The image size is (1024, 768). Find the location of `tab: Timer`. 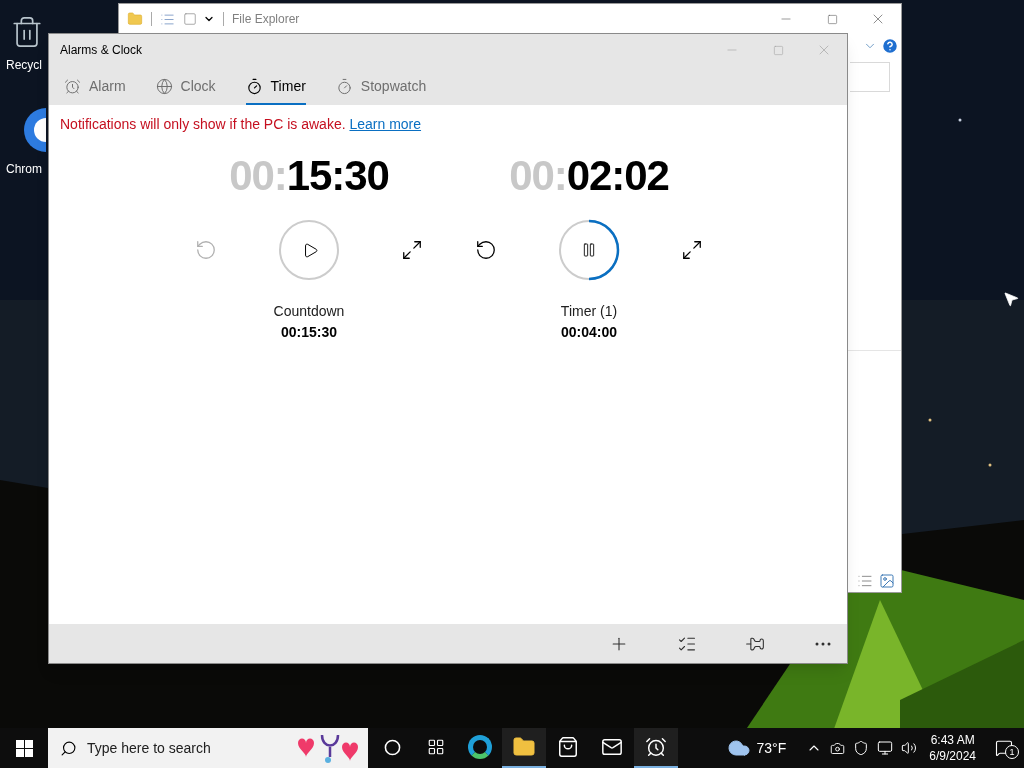

tab: Timer is located at coordinates (275, 87).